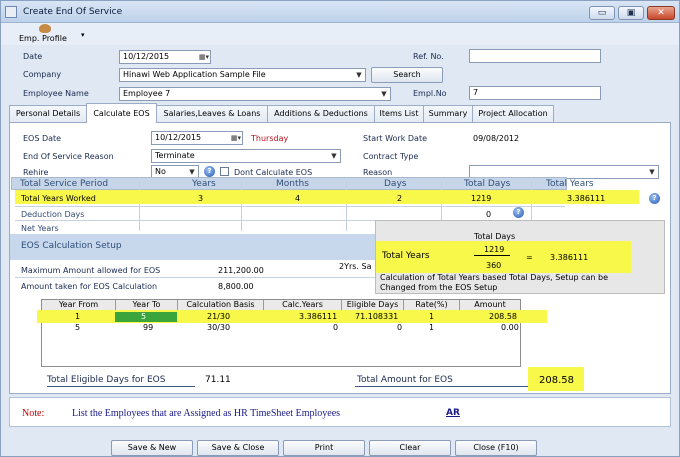 The height and width of the screenshot is (457, 680). What do you see at coordinates (33, 413) in the screenshot?
I see `note-label: Note:` at bounding box center [33, 413].